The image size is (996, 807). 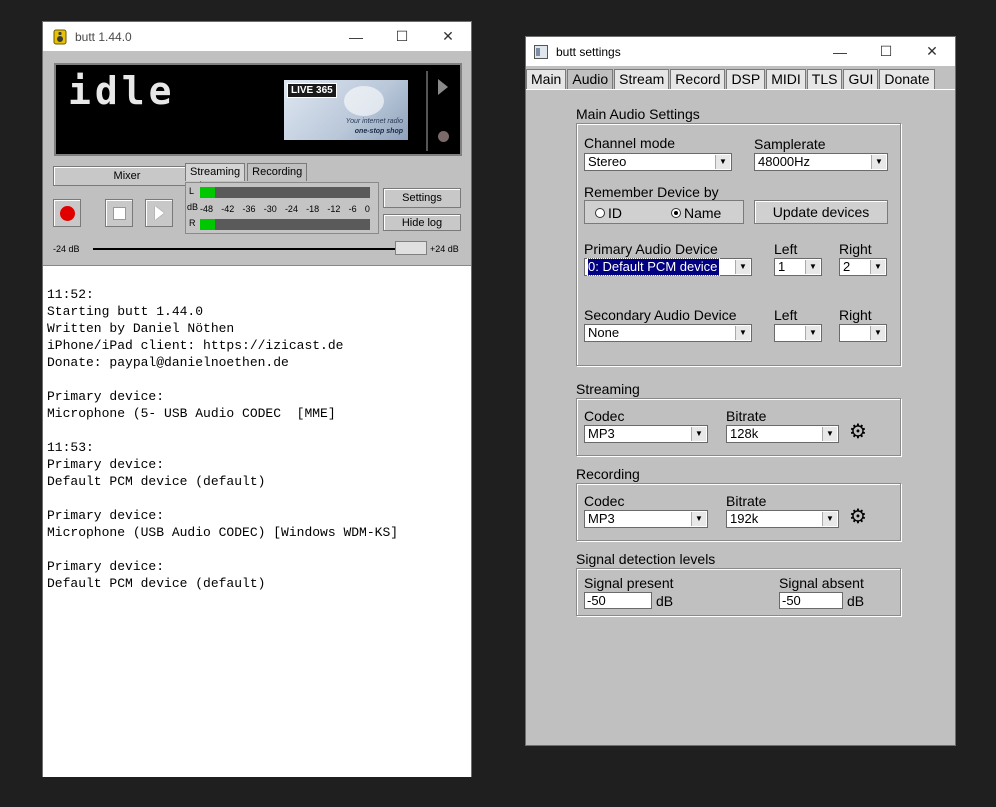 I want to click on meter-left-fill, so click(x=208, y=192).